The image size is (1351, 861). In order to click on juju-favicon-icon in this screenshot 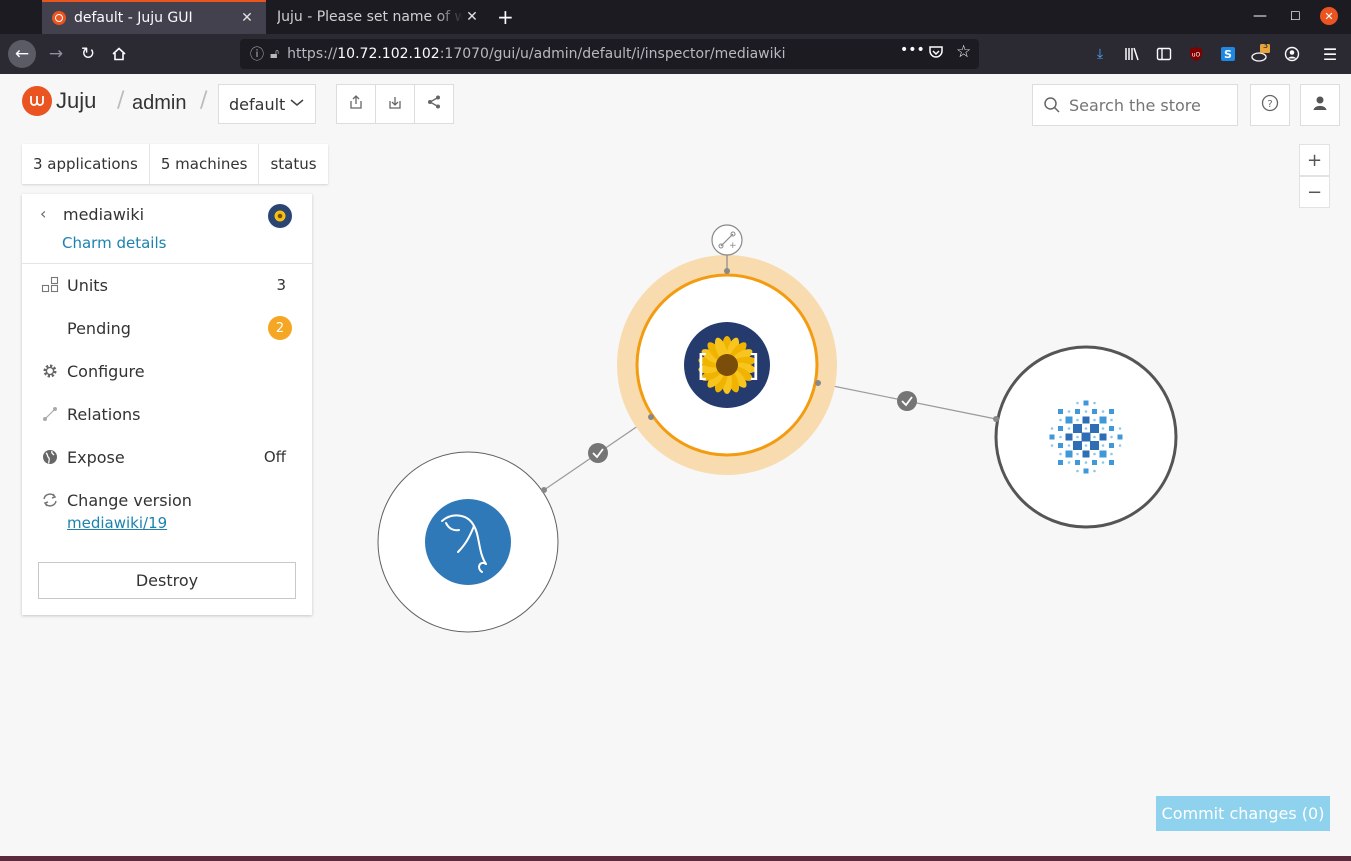, I will do `click(59, 18)`.